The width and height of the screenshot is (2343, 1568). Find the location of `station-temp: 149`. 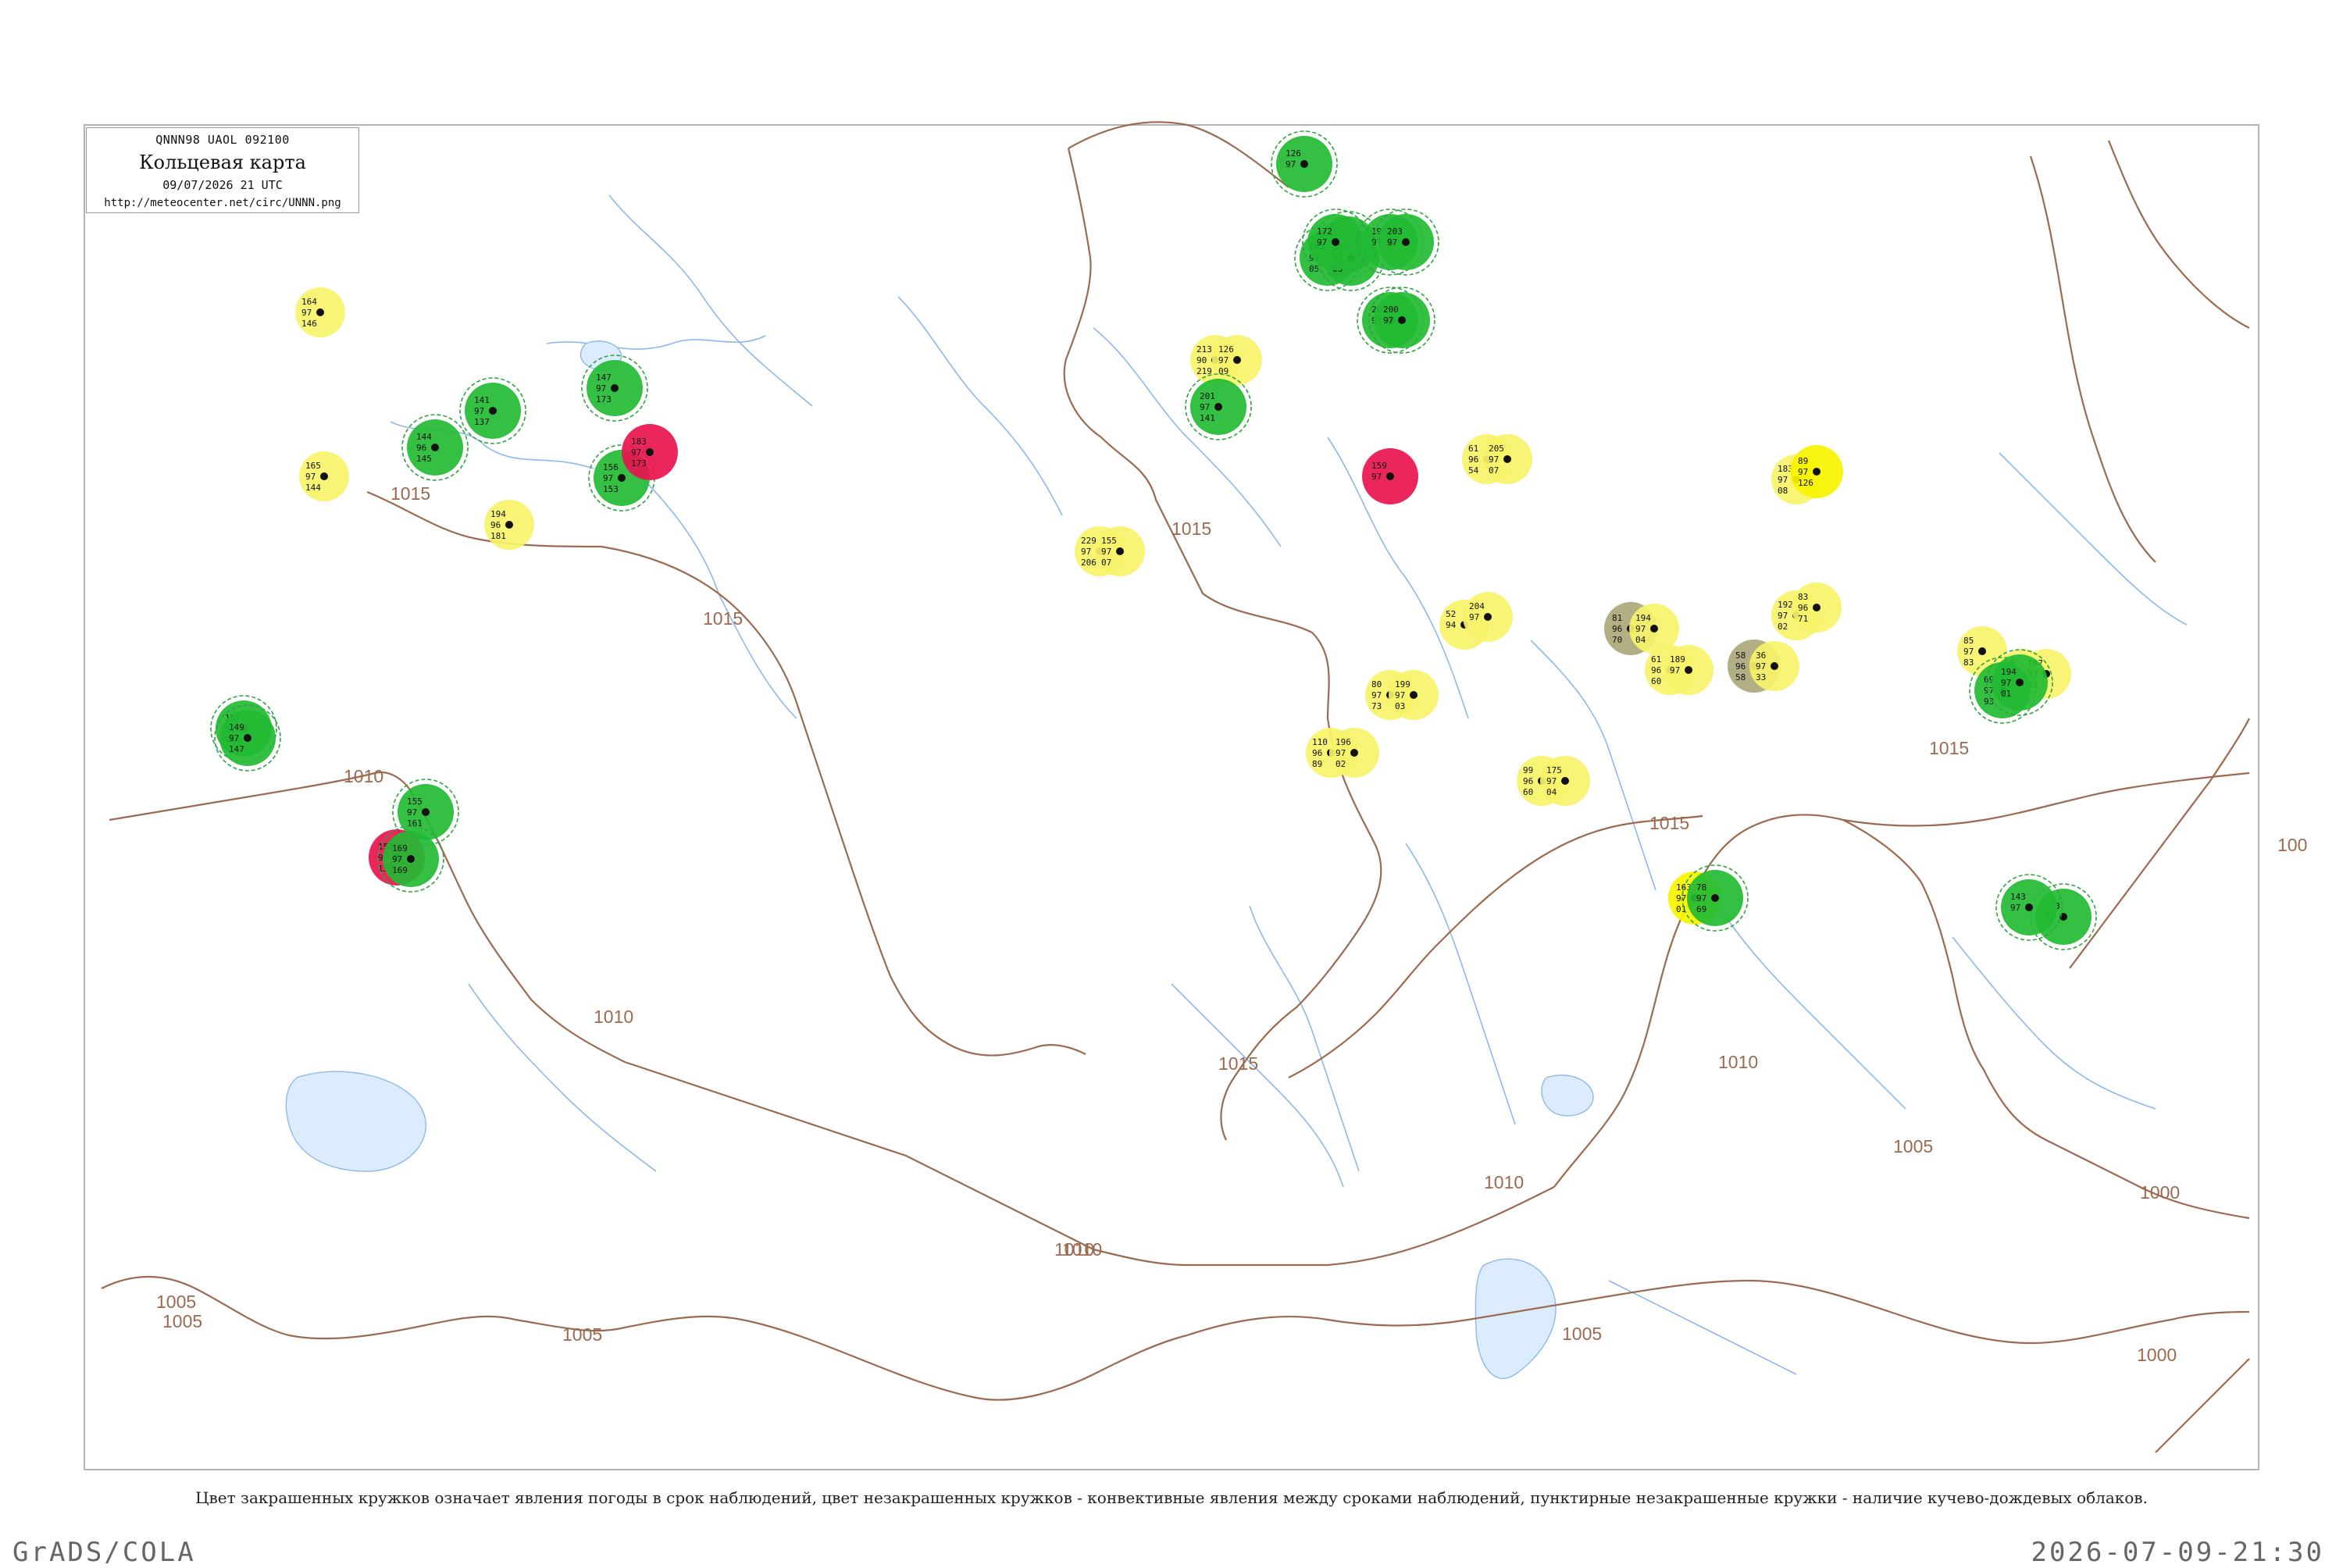

station-temp: 149 is located at coordinates (236, 727).